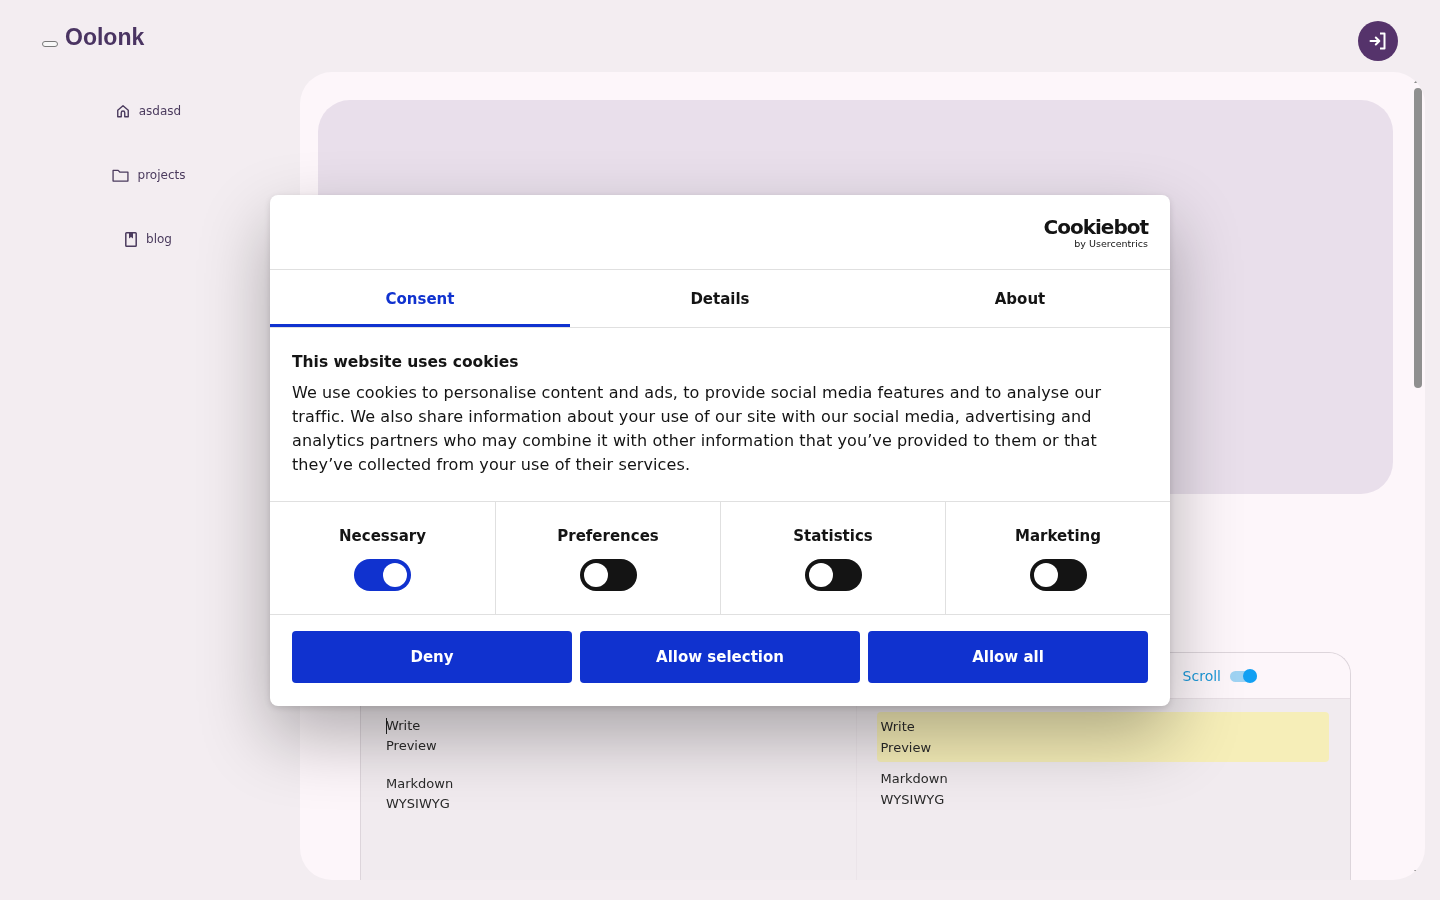 The image size is (1440, 900). I want to click on scroll-label: Scroll, so click(1201, 675).